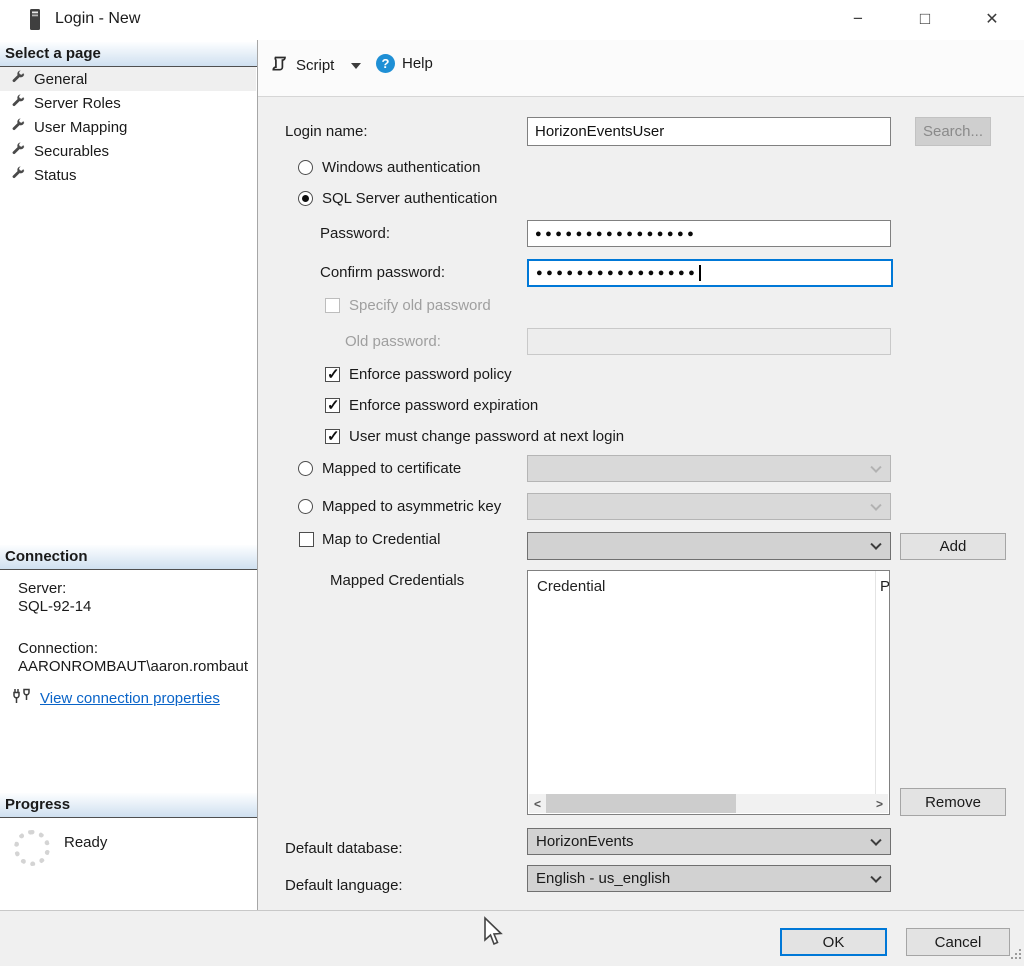 Image resolution: width=1024 pixels, height=966 pixels. I want to click on mapped-certificate-radio, so click(305, 468).